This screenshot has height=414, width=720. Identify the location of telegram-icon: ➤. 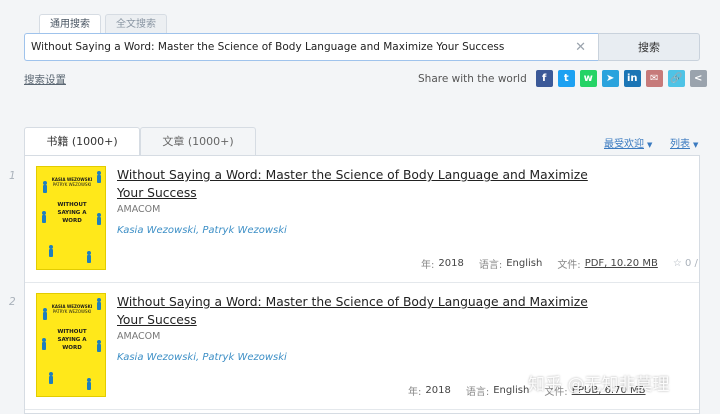
(610, 78).